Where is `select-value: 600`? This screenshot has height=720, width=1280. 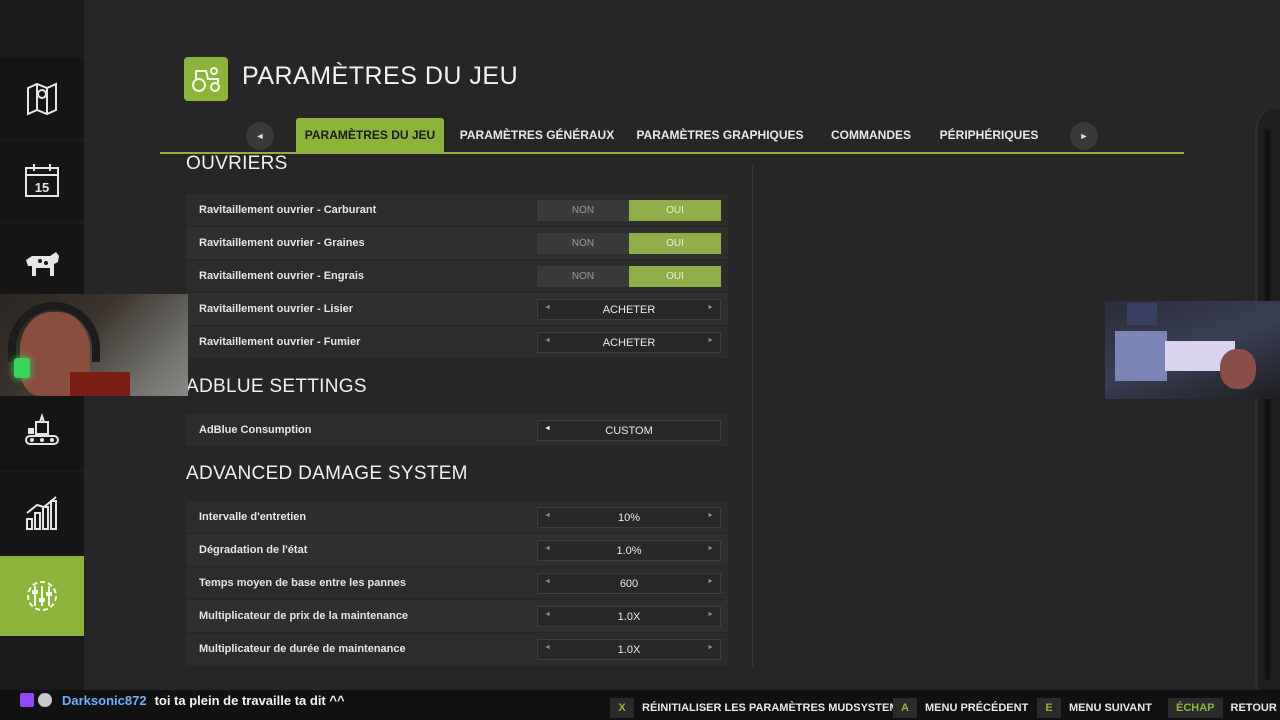
select-value: 600 is located at coordinates (629, 583).